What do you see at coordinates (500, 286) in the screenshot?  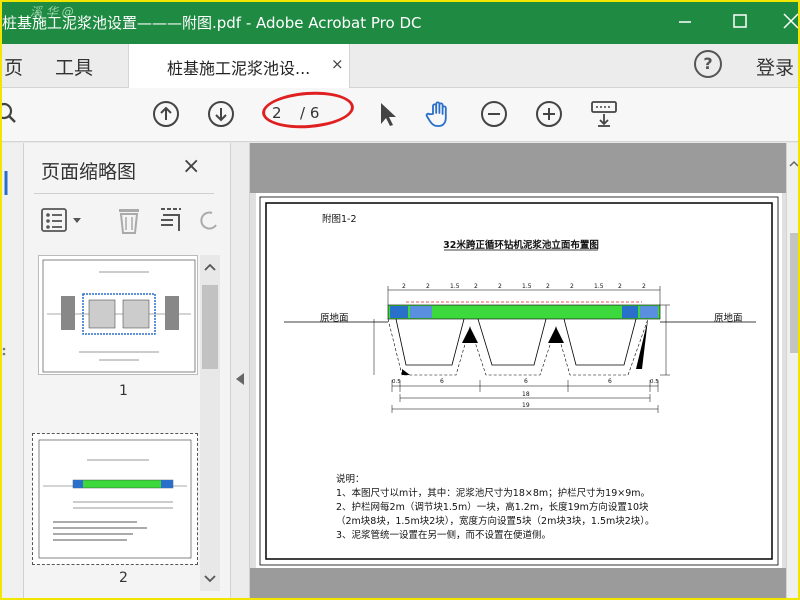 I see `dim-top-5: 2` at bounding box center [500, 286].